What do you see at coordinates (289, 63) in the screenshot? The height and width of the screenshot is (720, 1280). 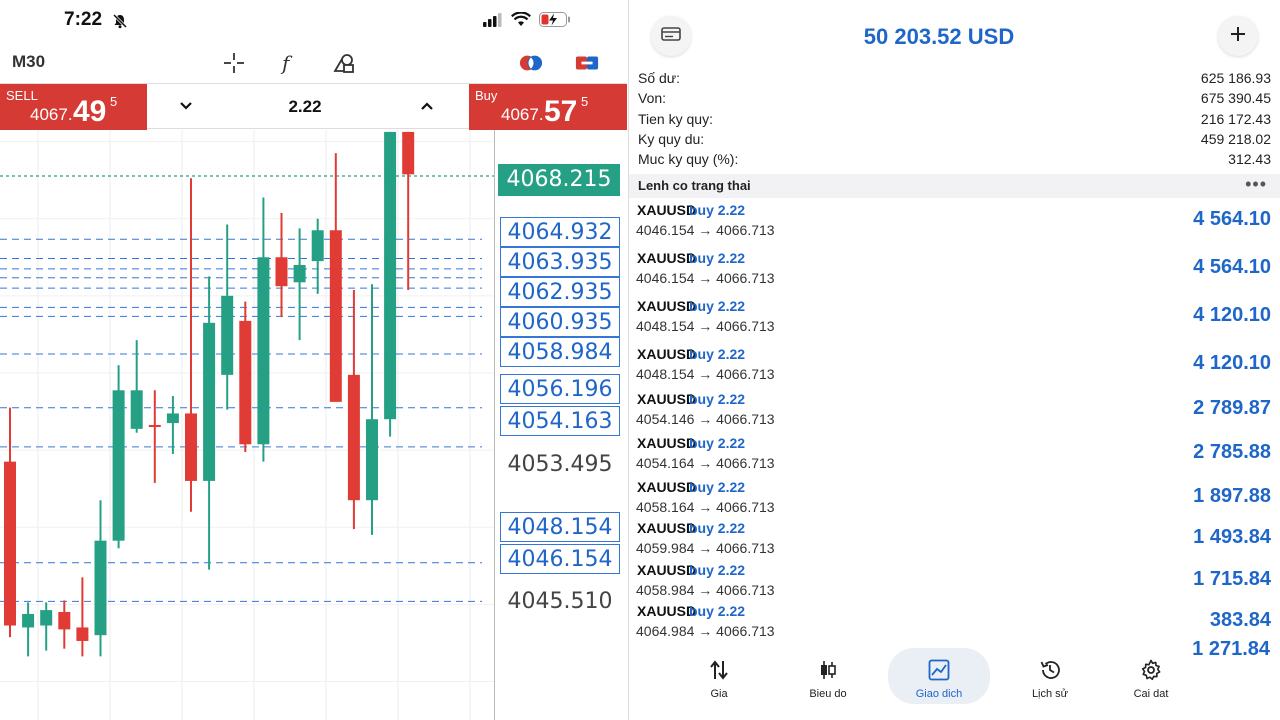 I see `indicators-icon: f` at bounding box center [289, 63].